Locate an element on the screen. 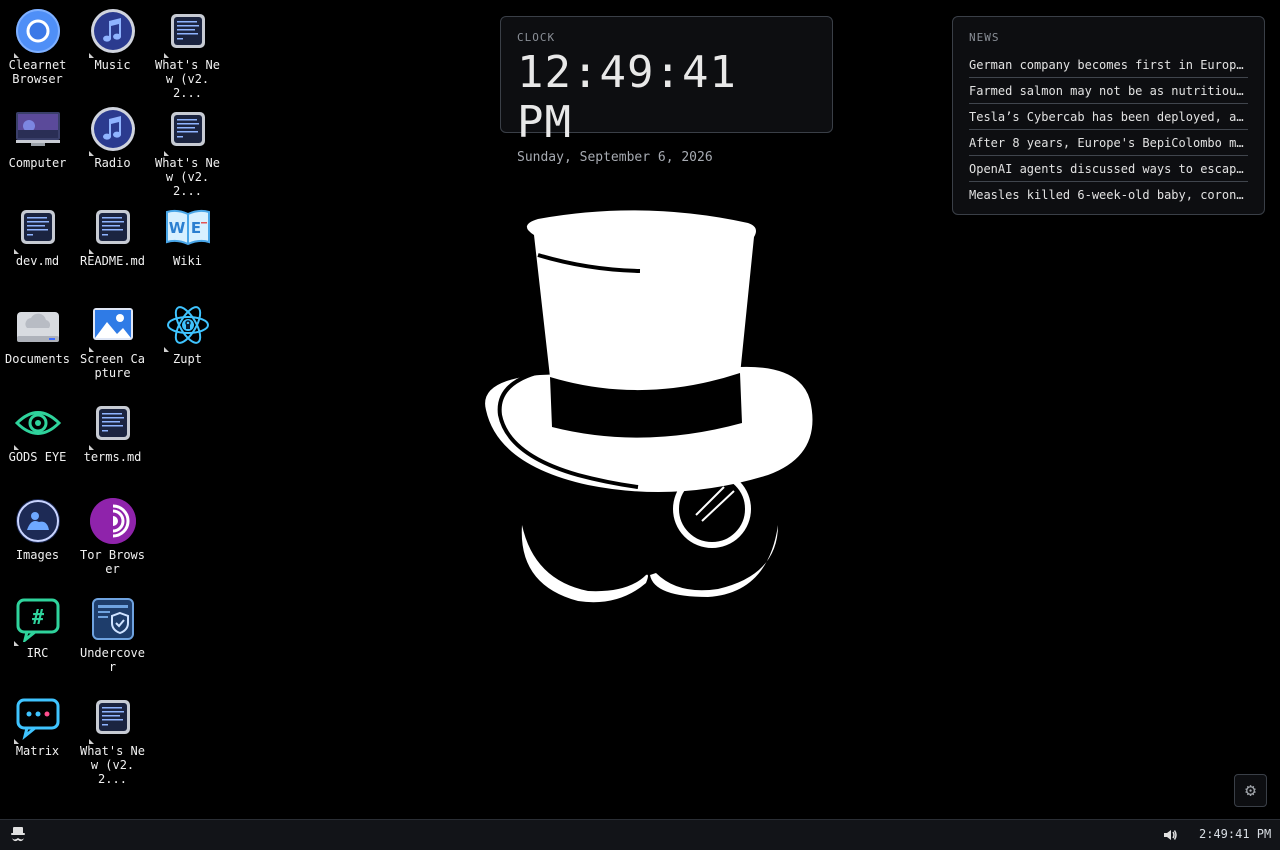 This screenshot has width=1280, height=850. desktop-icon-documents: Documents is located at coordinates (37, 343).